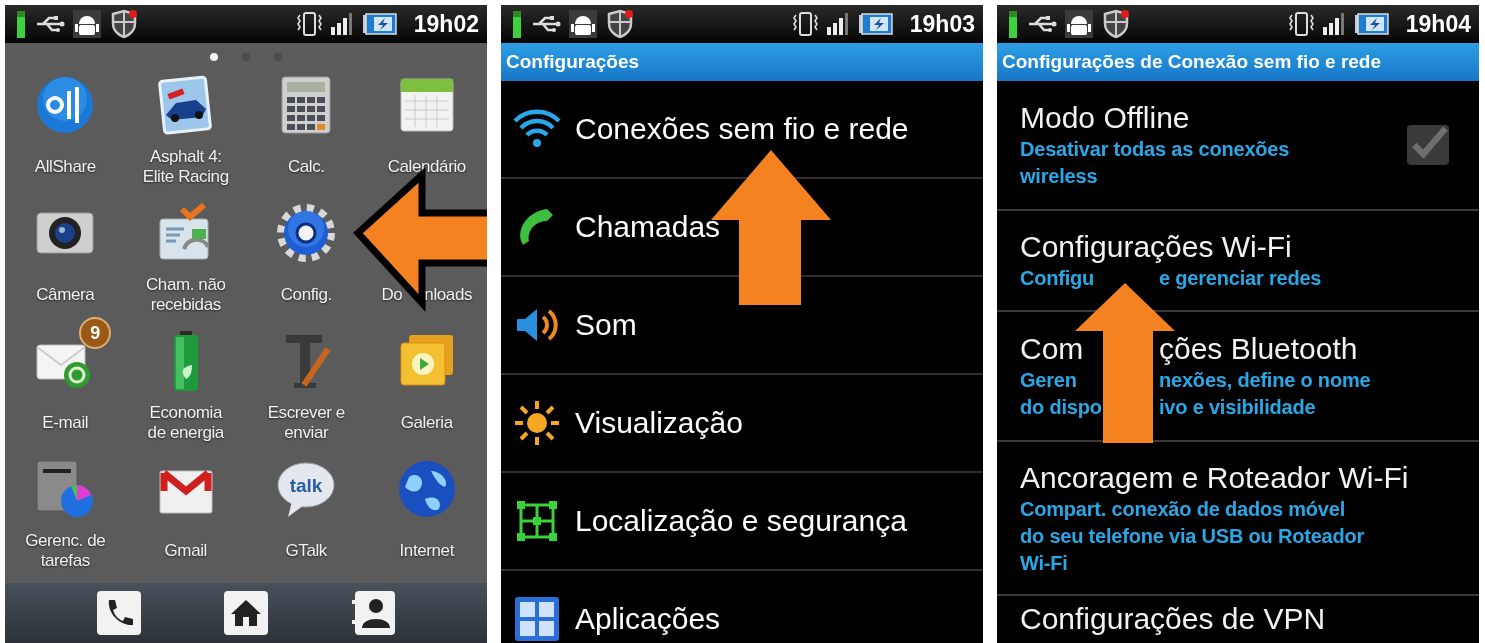 This screenshot has width=1485, height=643. I want to click on app-label: Escrever e enviar, so click(306, 423).